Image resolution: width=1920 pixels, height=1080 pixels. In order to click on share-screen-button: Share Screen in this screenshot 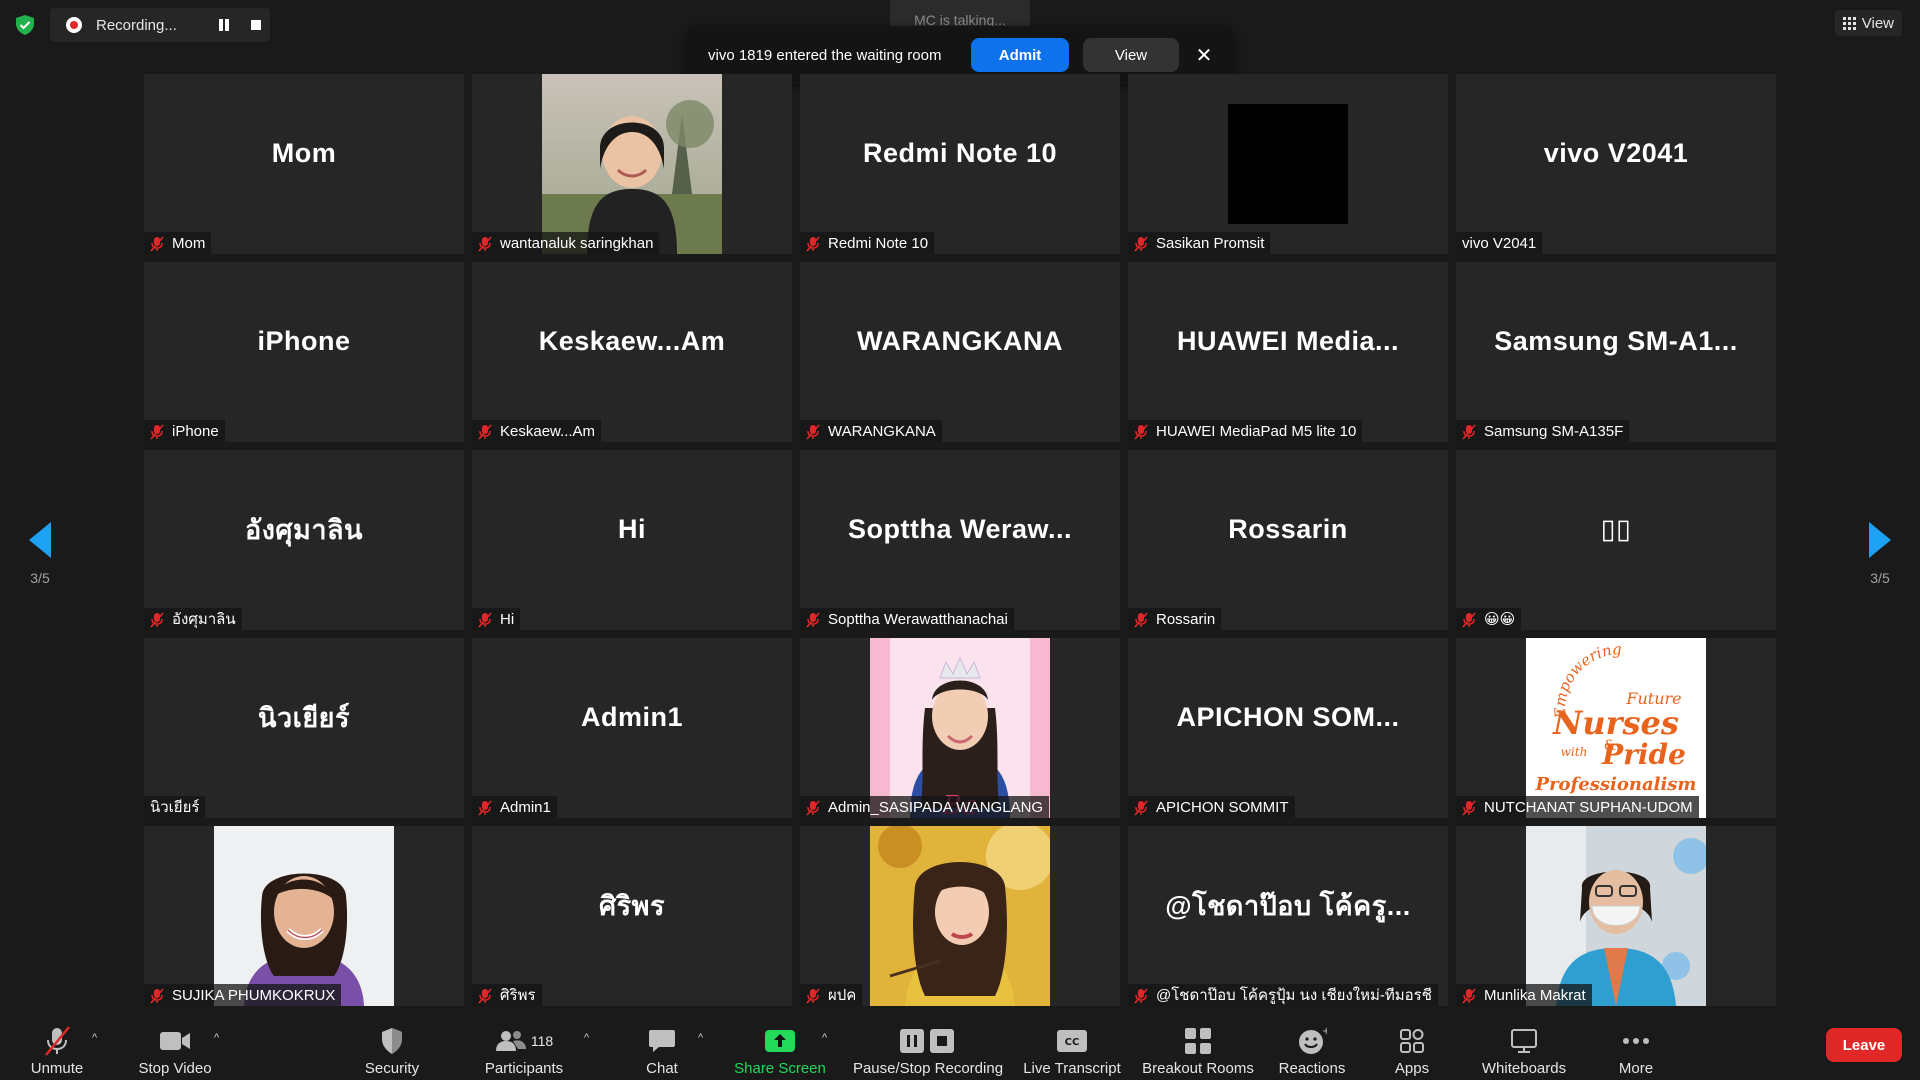, I will do `click(780, 1047)`.